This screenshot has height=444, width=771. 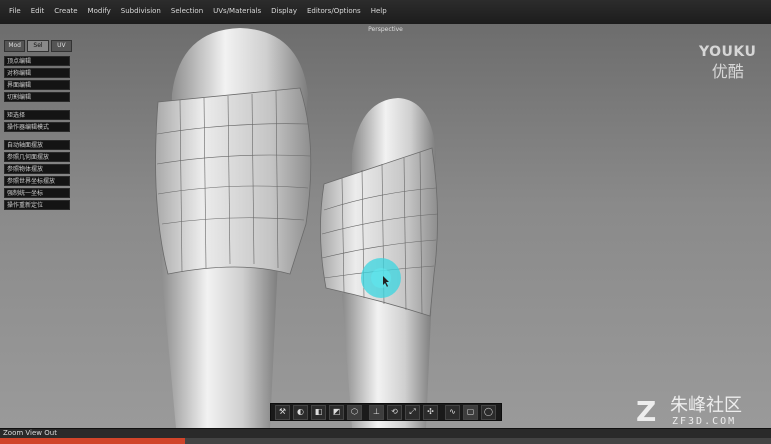 What do you see at coordinates (187, 11) in the screenshot?
I see `menu-item-selection: Selection` at bounding box center [187, 11].